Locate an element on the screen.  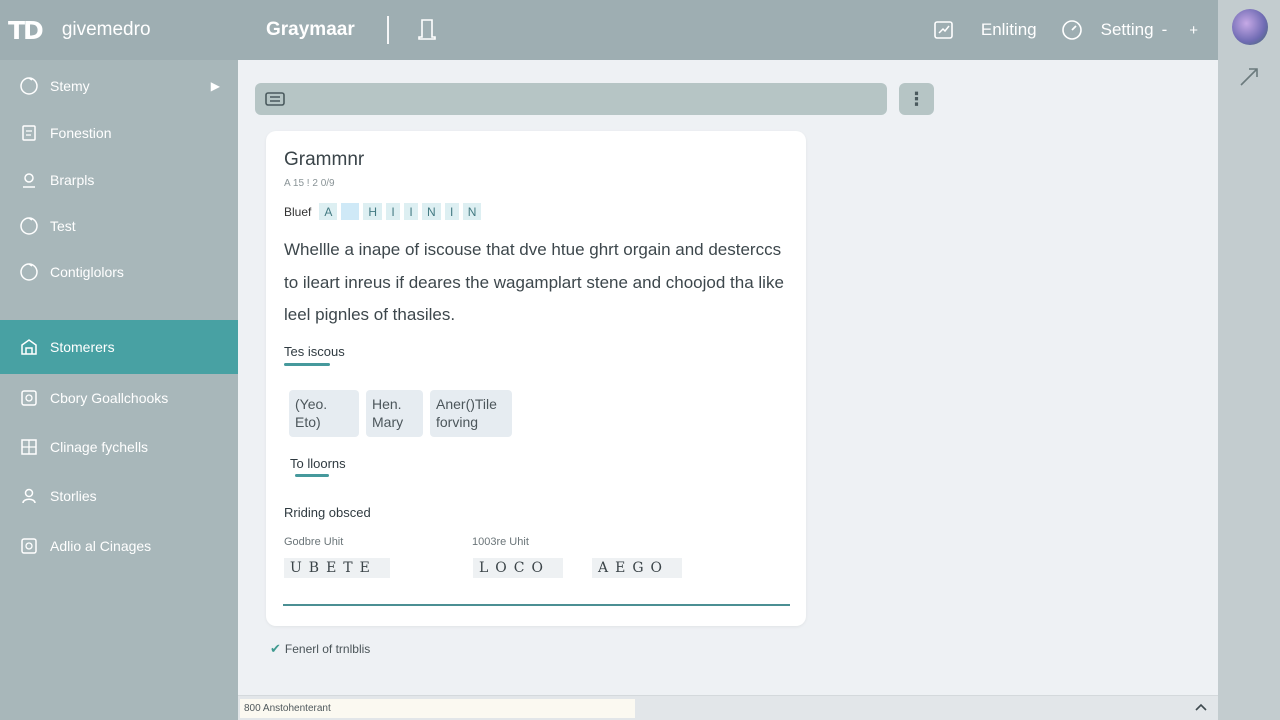
setting-button: Setting - is located at coordinates (1134, 30).